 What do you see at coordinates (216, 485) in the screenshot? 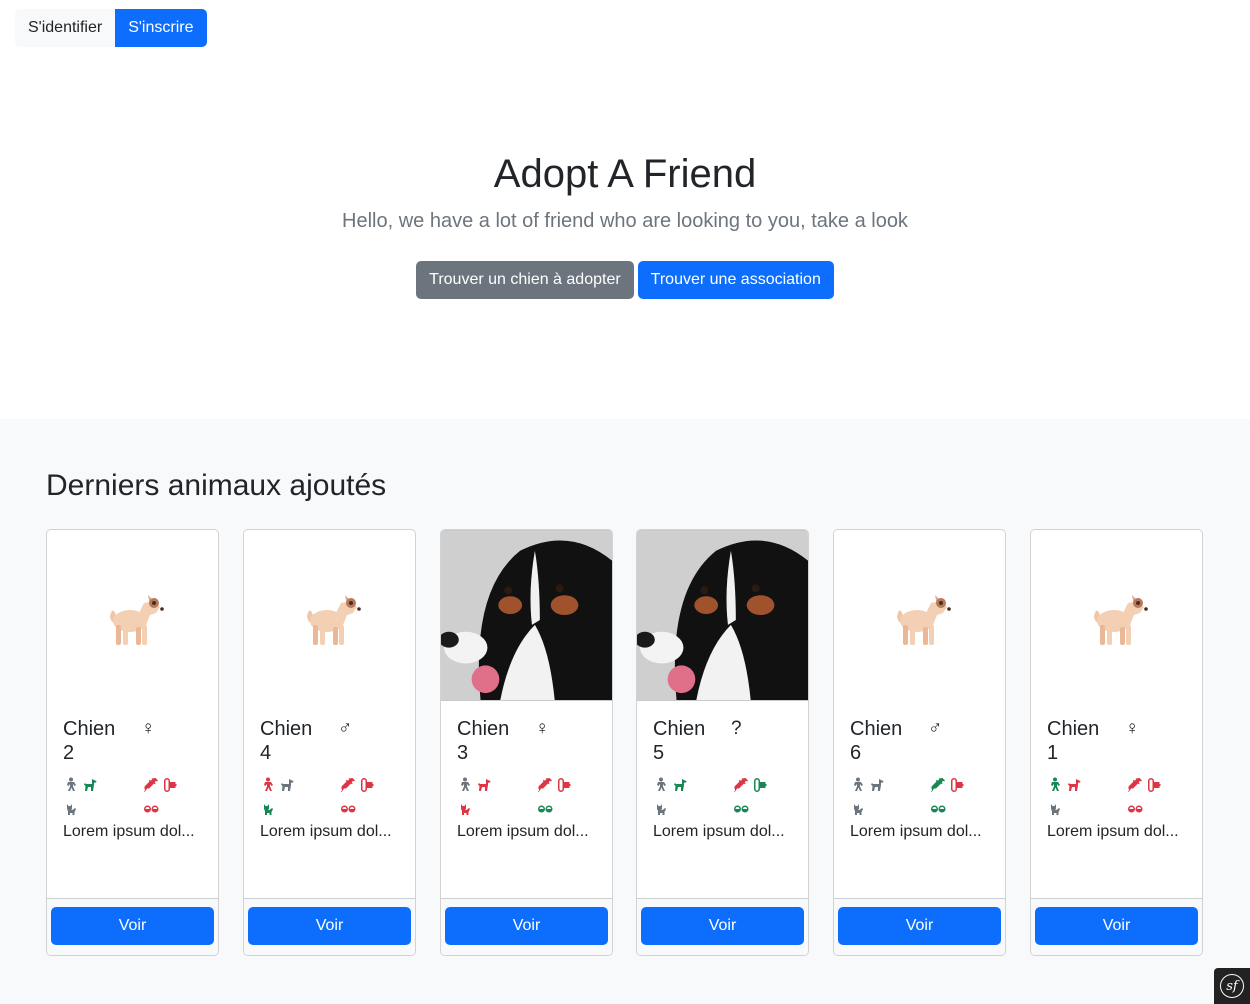
I see `latest-animals-heading: Derniers animaux ajoutés` at bounding box center [216, 485].